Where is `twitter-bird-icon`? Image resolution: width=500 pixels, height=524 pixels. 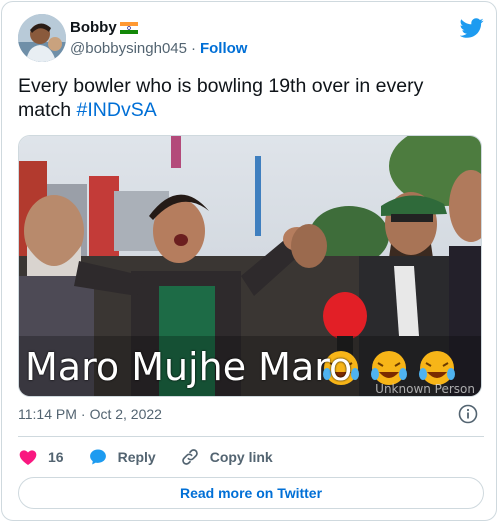
twitter-bird-icon is located at coordinates (472, 28).